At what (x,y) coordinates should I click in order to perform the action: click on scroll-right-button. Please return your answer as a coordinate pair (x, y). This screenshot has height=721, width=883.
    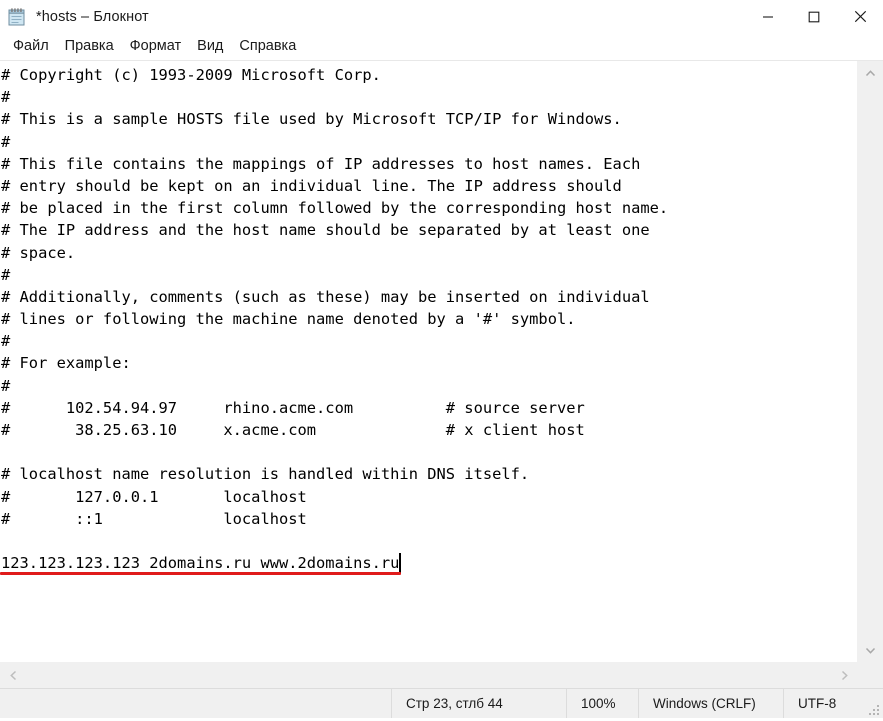
    Looking at the image, I should click on (844, 675).